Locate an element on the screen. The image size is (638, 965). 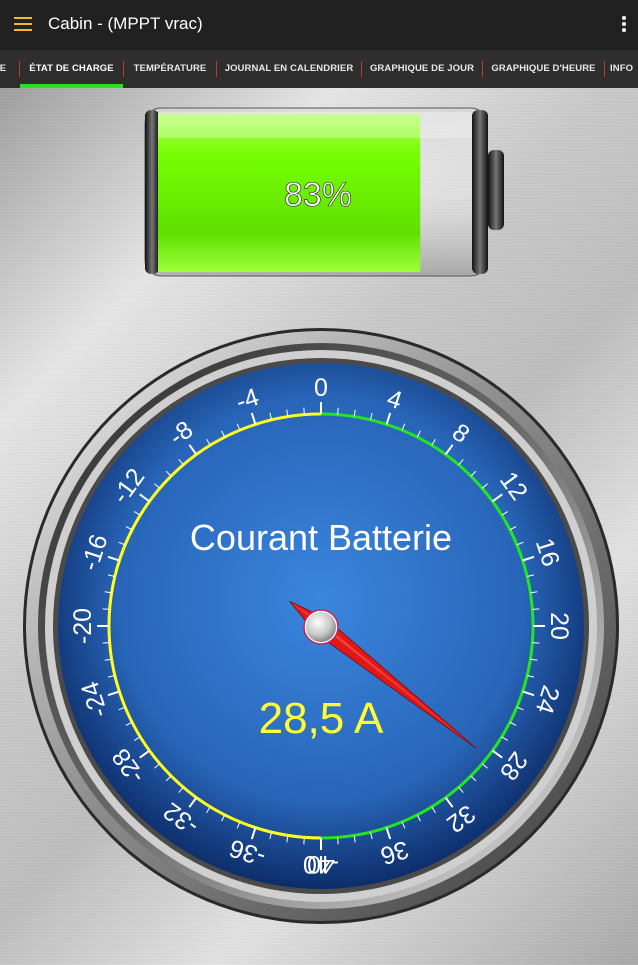
more-vert-icon is located at coordinates (624, 25).